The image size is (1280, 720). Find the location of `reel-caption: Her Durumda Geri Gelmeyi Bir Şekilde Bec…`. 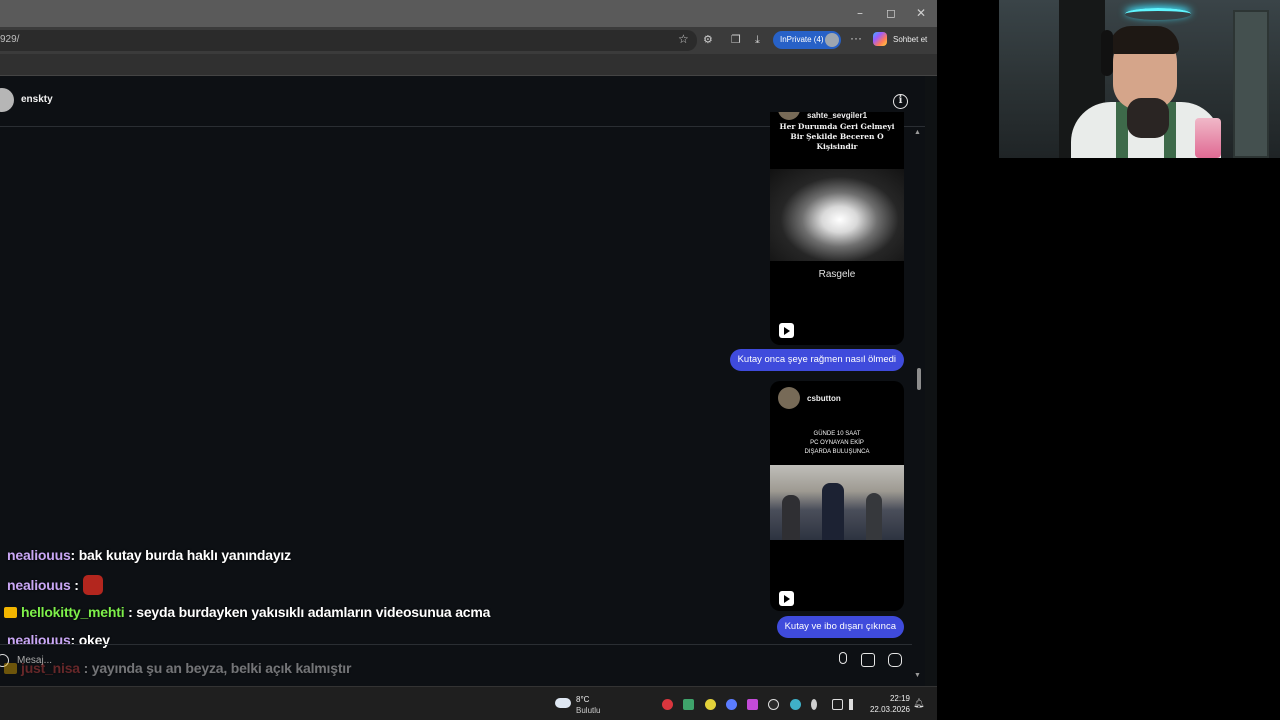

reel-caption: Her Durumda Geri Gelmeyi Bir Şekilde Bec… is located at coordinates (837, 137).